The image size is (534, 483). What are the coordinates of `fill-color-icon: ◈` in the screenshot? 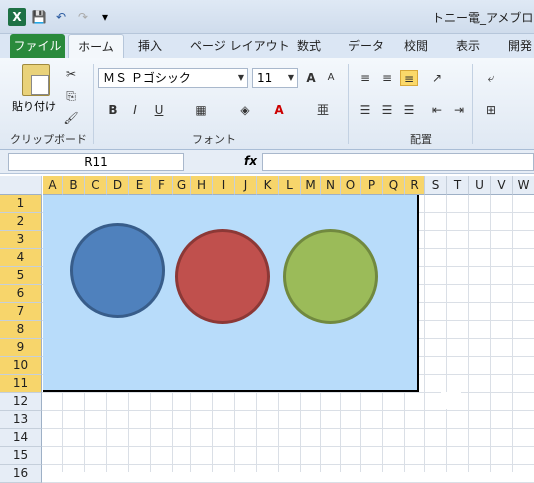 It's located at (245, 110).